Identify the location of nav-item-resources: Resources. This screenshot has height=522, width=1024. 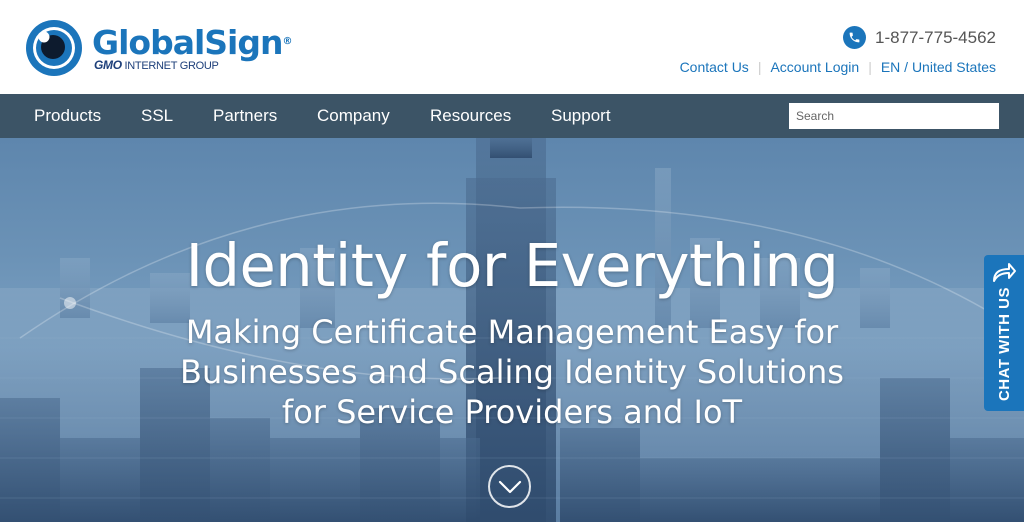
(470, 116).